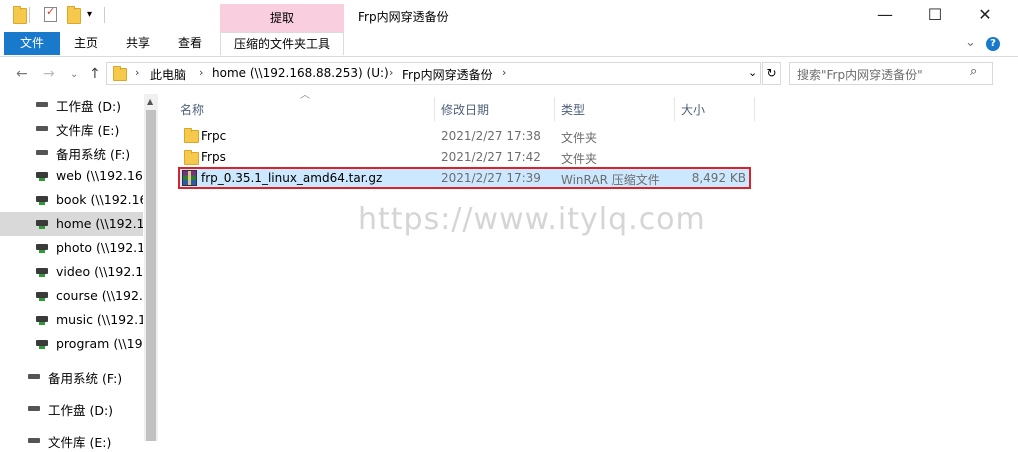  What do you see at coordinates (291, 178) in the screenshot?
I see `file-name-frp-archive: frp_0.35.1_linux_amd64.tar.gz` at bounding box center [291, 178].